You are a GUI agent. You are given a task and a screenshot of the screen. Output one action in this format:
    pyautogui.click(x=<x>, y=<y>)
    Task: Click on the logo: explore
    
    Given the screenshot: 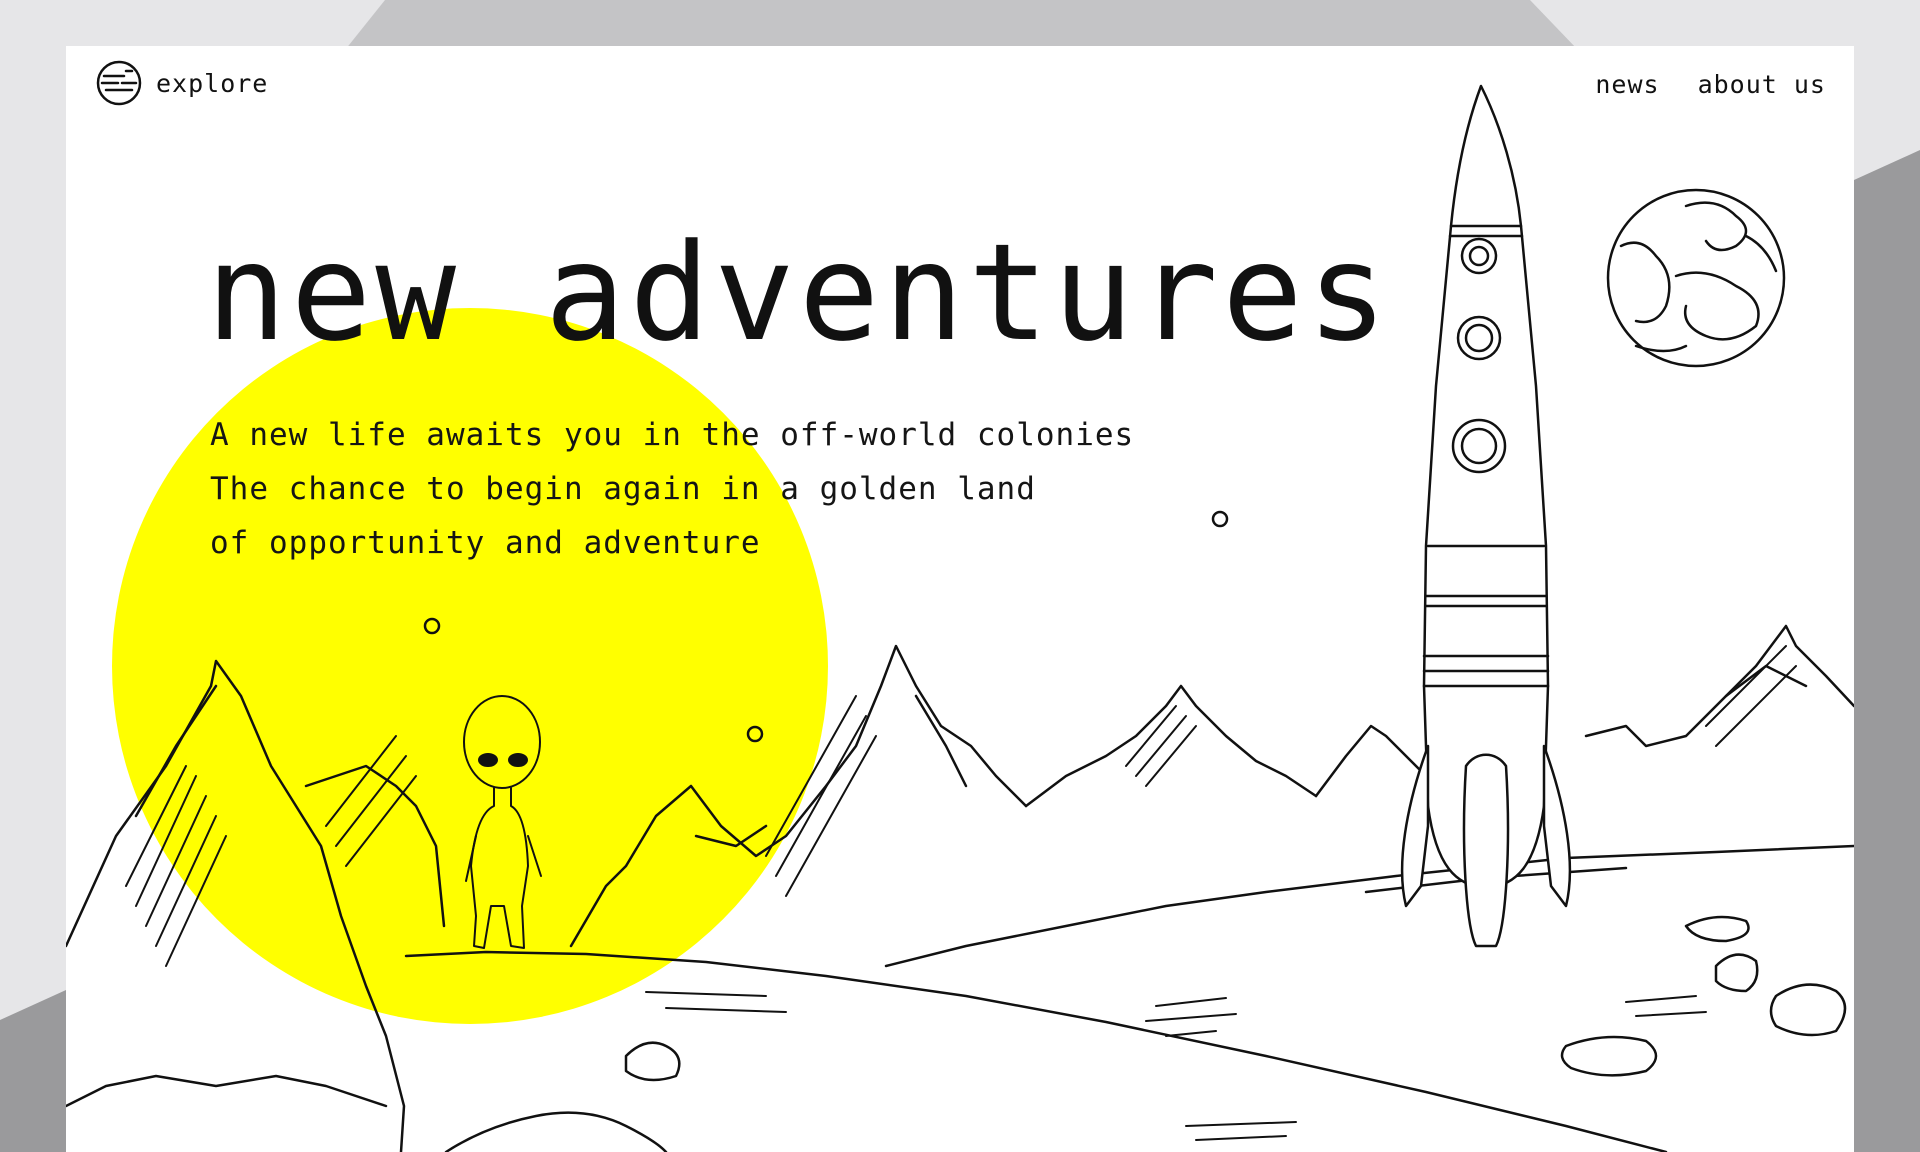 What is the action you would take?
    pyautogui.click(x=182, y=83)
    